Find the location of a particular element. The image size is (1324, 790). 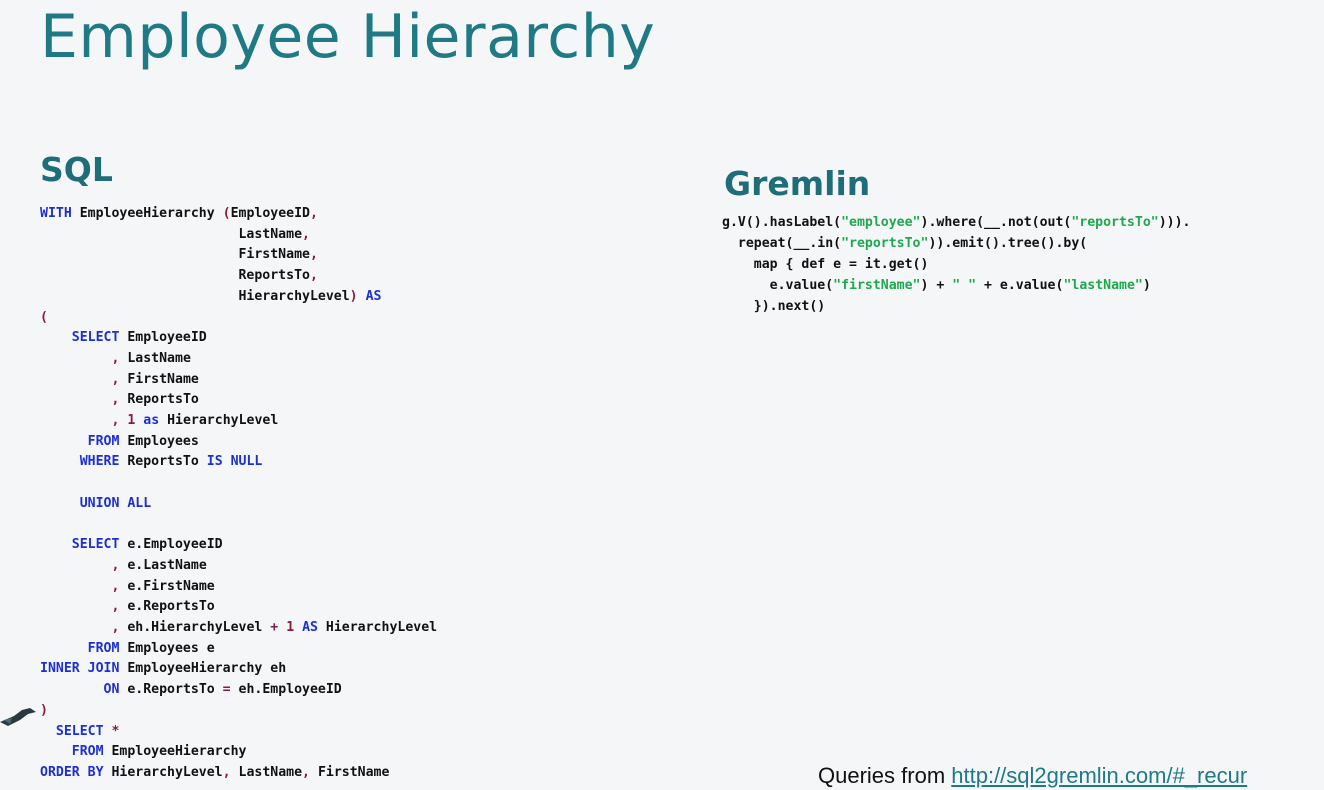

code-token: IS NULL is located at coordinates (234, 462).